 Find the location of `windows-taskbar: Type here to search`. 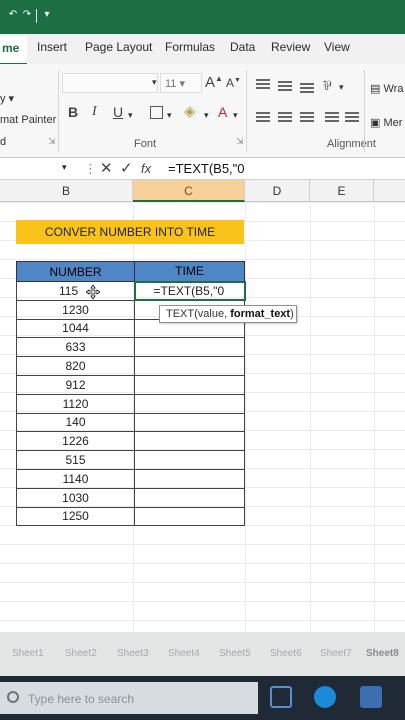

windows-taskbar: Type here to search is located at coordinates (202, 698).